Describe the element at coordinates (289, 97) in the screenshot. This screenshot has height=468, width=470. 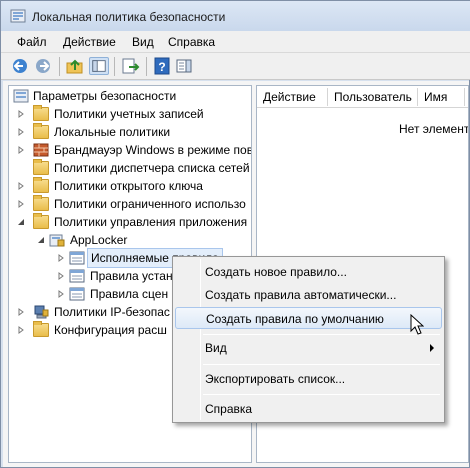
I see `column-action: Действие` at that location.